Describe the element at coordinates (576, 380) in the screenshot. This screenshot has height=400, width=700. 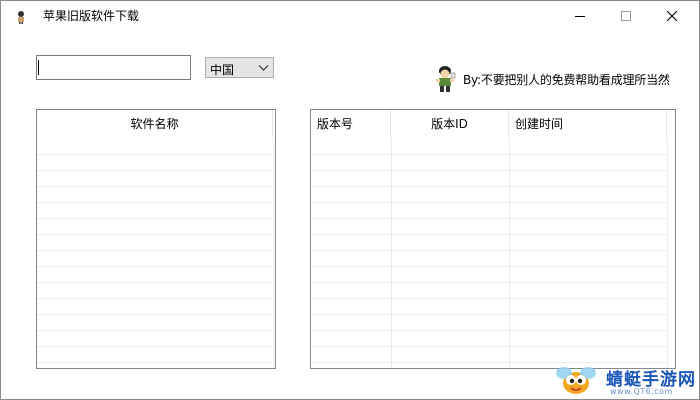
I see `dragonfly-logo-icon` at that location.